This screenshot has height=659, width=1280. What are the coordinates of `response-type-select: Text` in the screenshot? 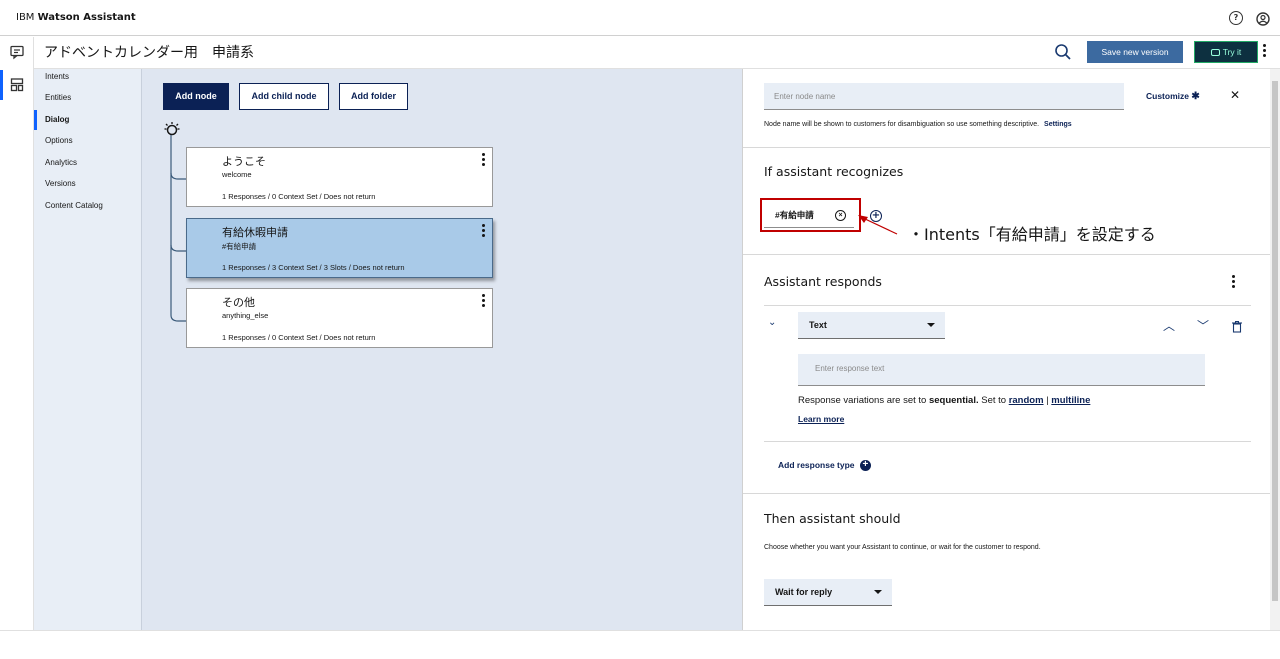 It's located at (871, 325).